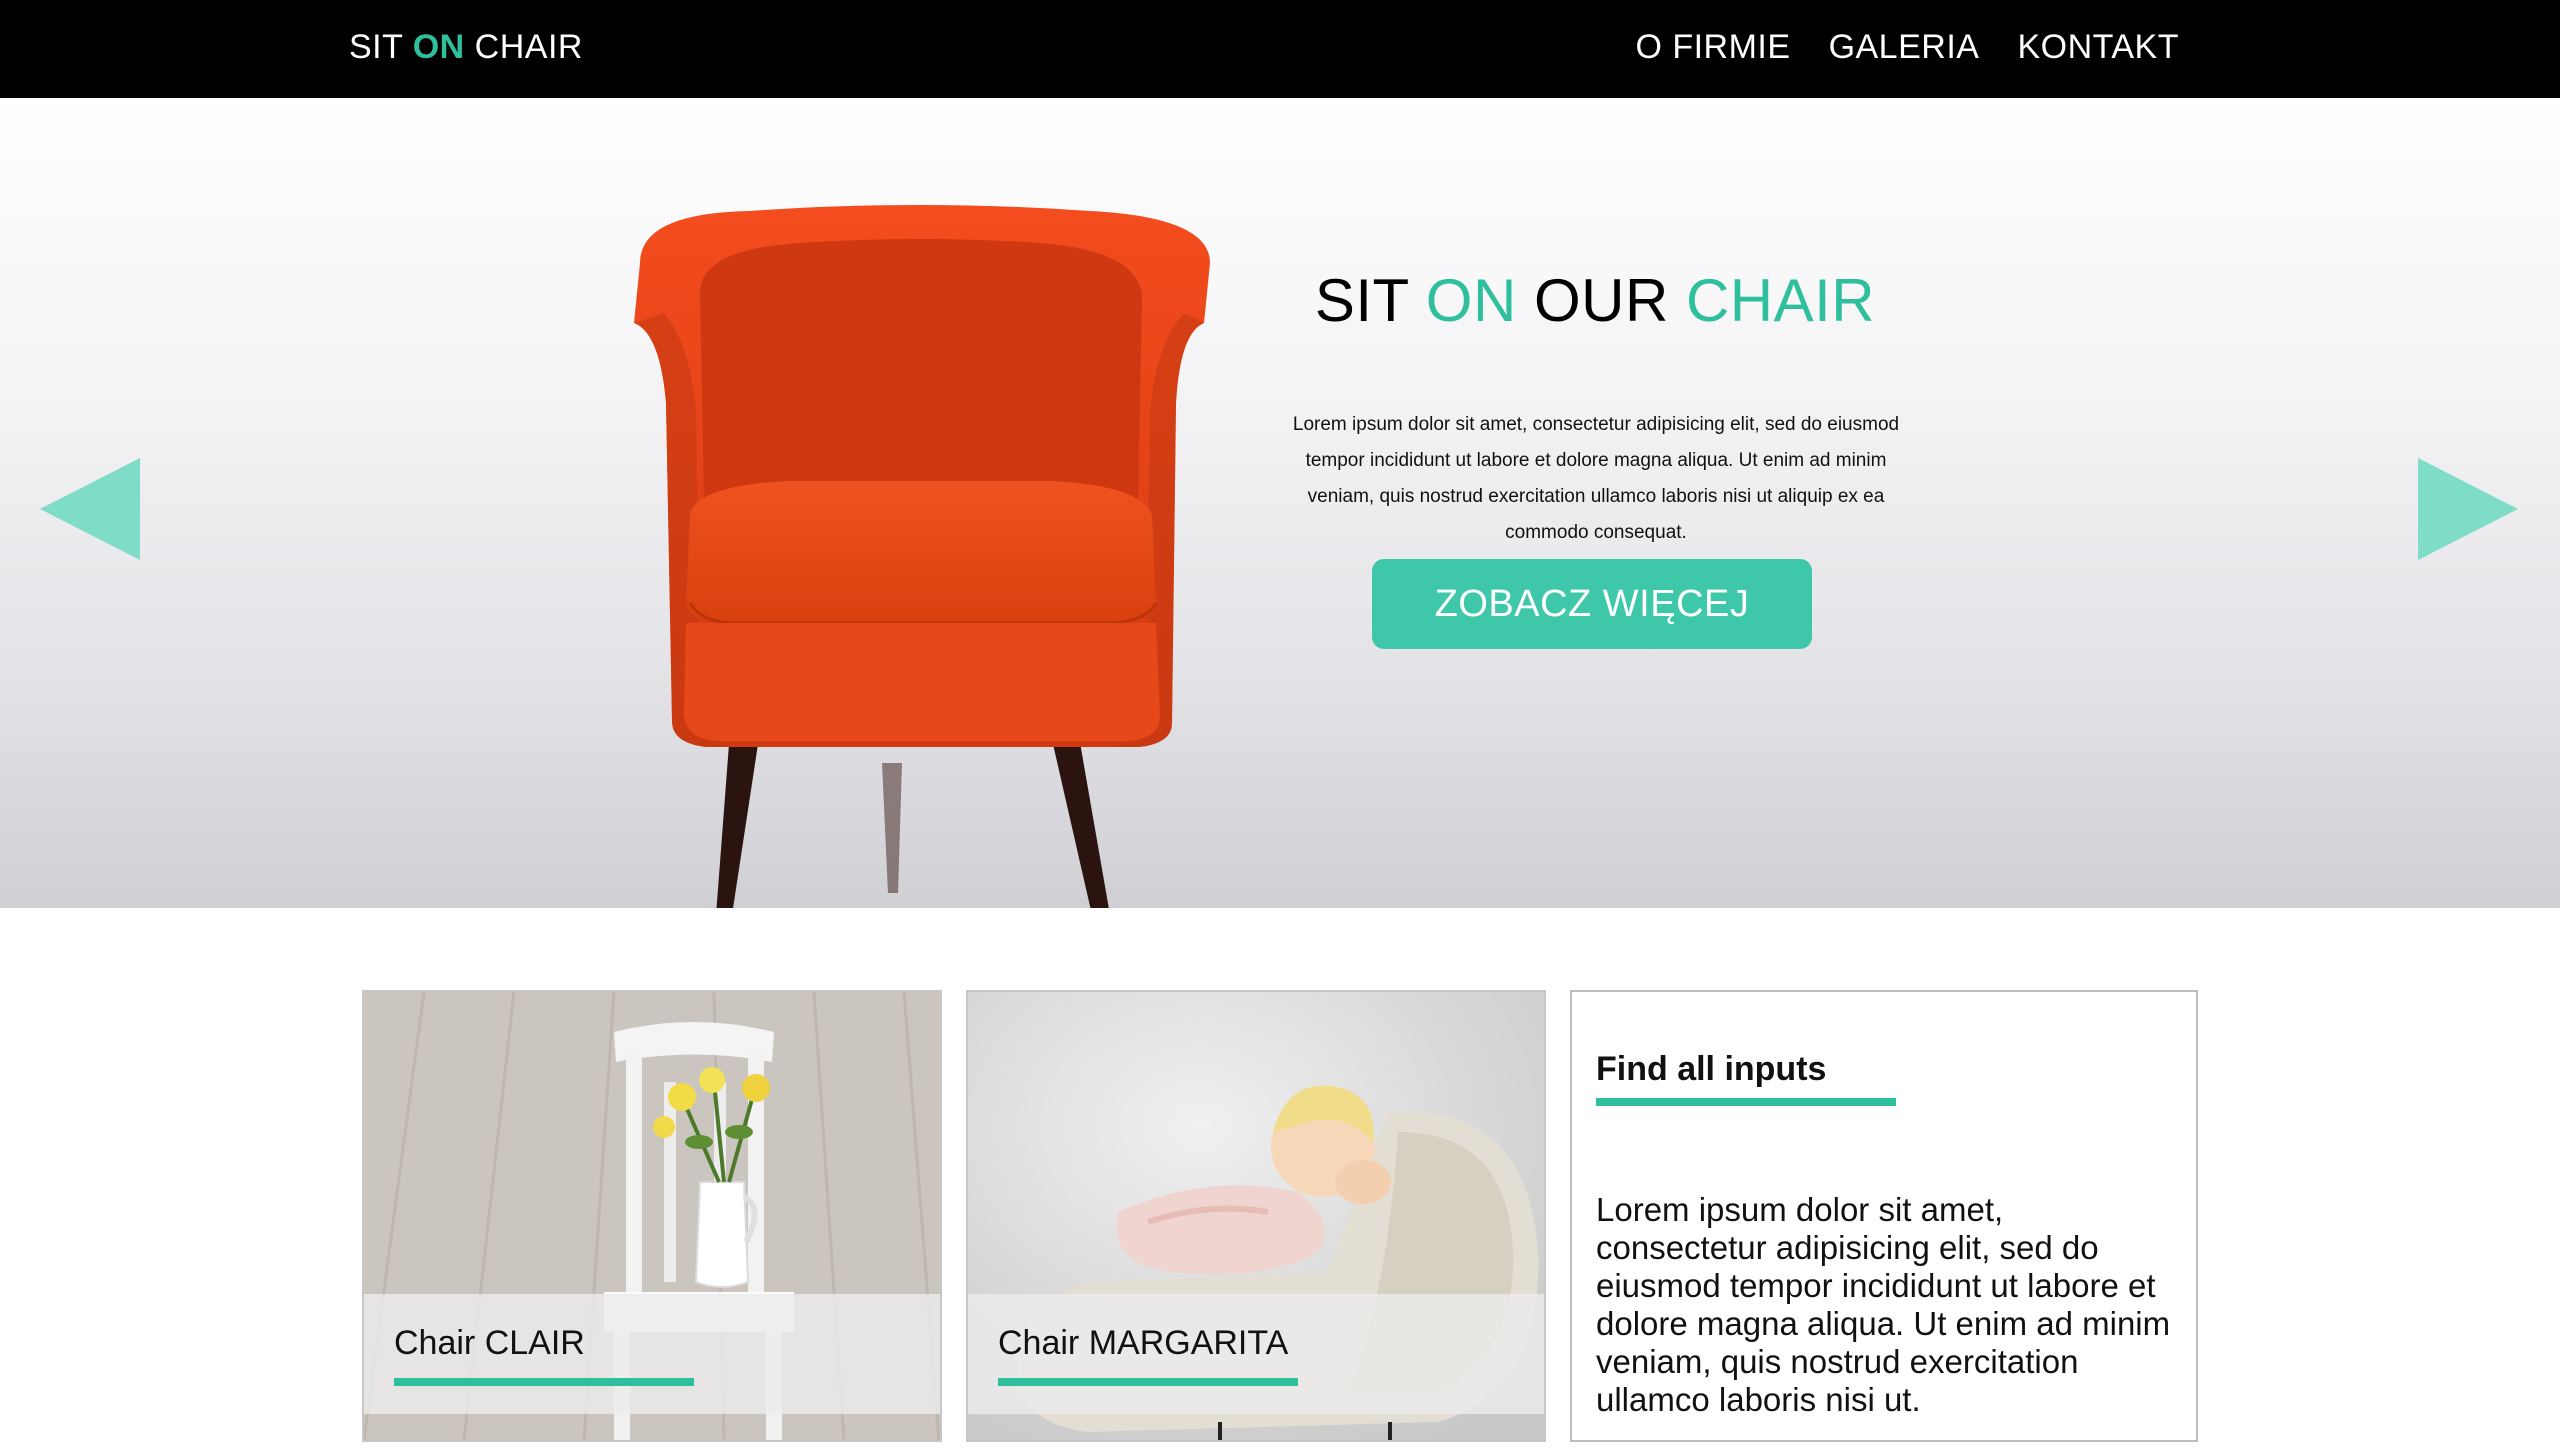  What do you see at coordinates (438, 47) in the screenshot?
I see `logo-part-on: ON` at bounding box center [438, 47].